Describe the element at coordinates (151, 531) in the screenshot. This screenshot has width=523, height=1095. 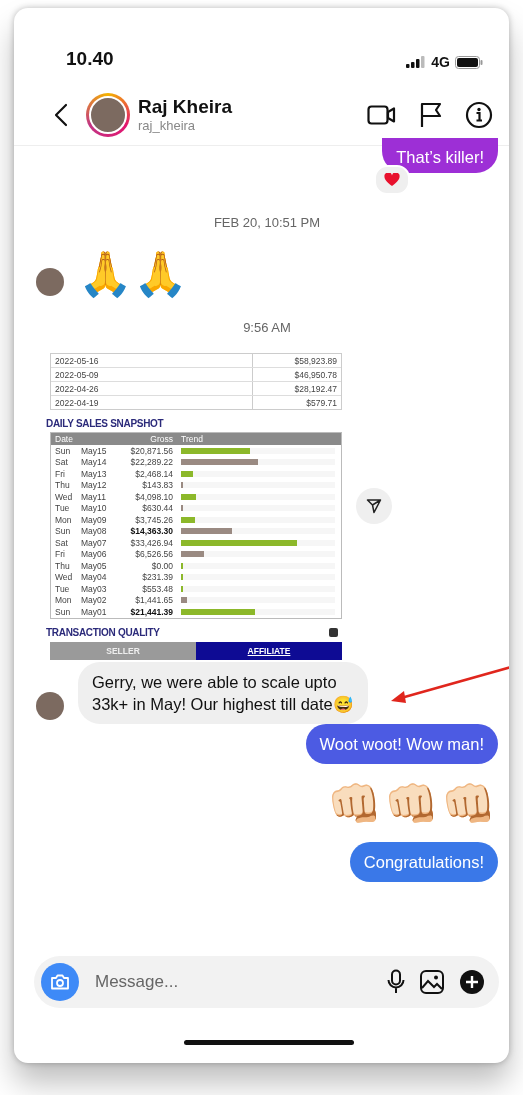
I see `table-cell-text: $14,363.30` at that location.